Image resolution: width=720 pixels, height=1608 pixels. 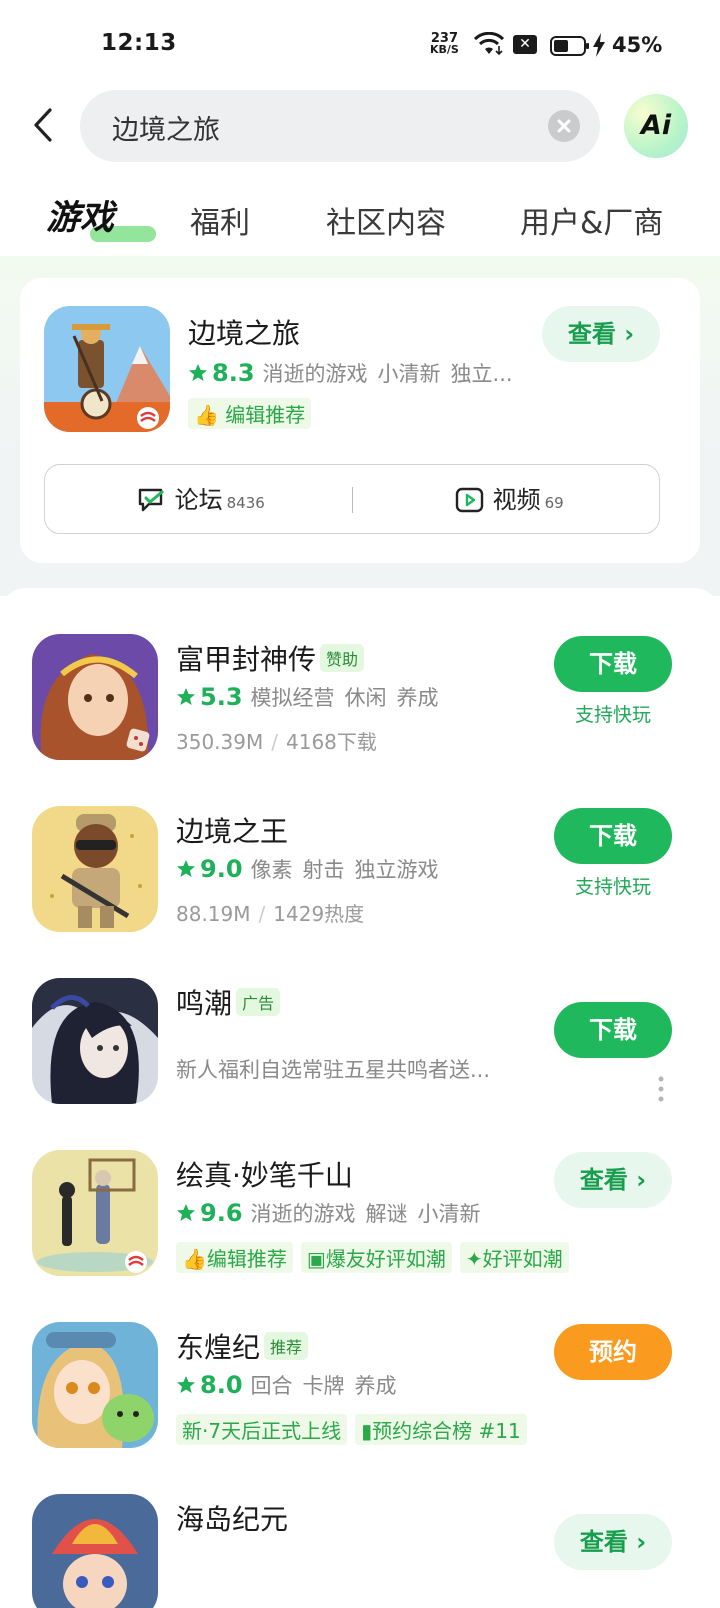 What do you see at coordinates (246, 1259) in the screenshot?
I see `badge-label: 编辑推荐` at bounding box center [246, 1259].